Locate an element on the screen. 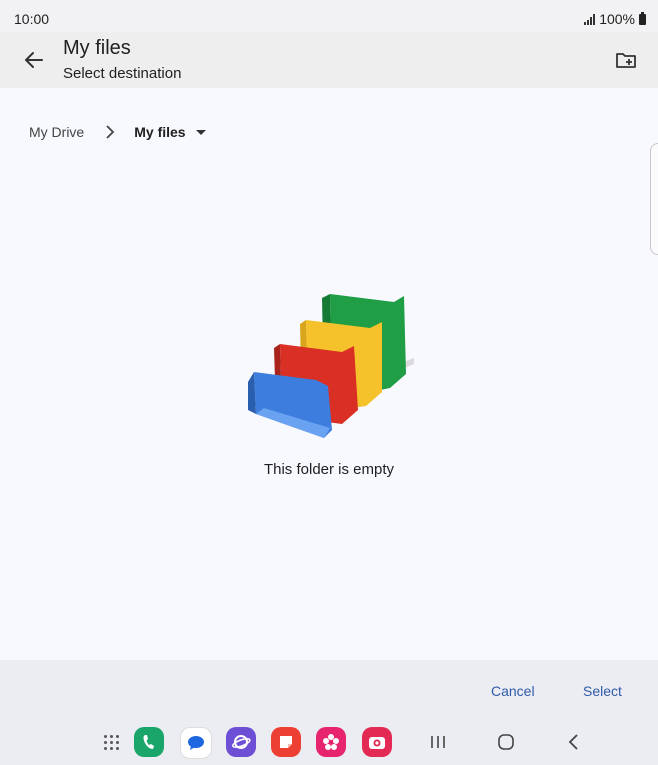  app-bar: My files Select destination is located at coordinates (329, 60).